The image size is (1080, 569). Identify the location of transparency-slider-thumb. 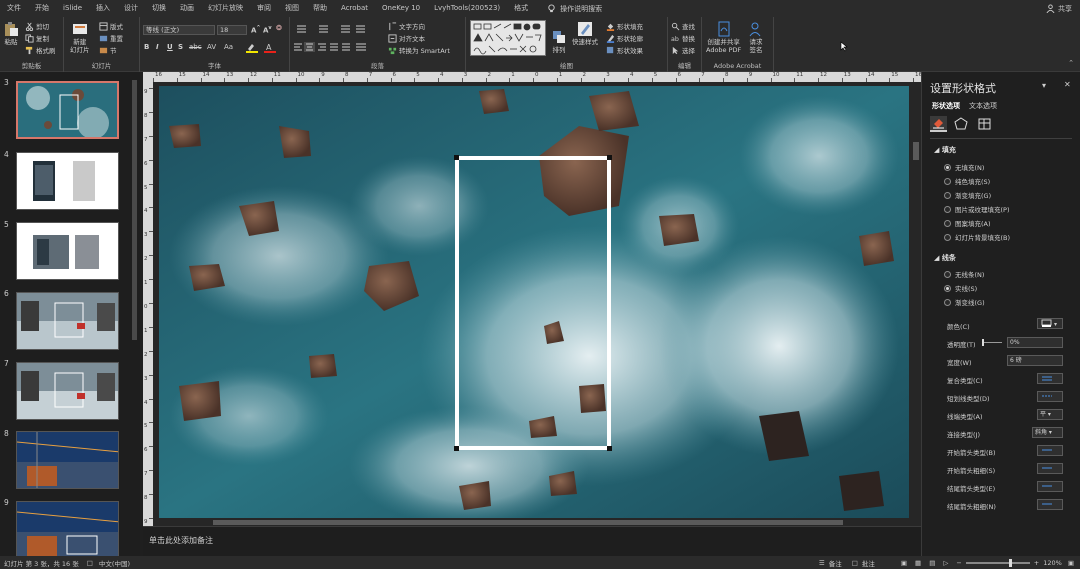
(983, 342).